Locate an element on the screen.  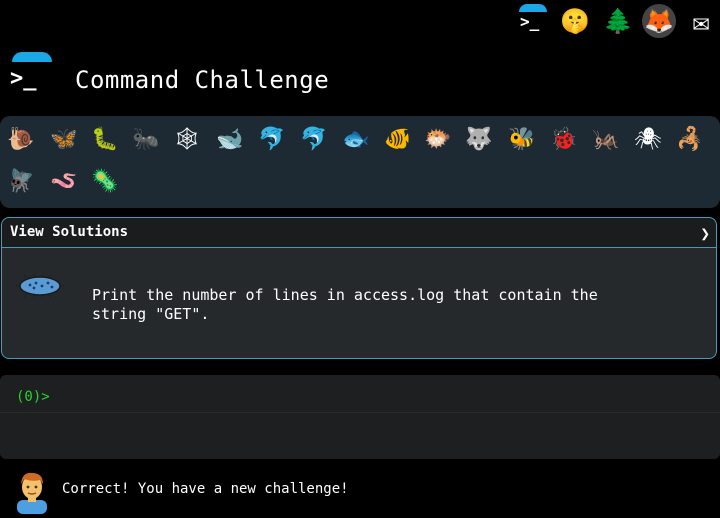
caterpillar-icon: 🐛 is located at coordinates (105, 139).